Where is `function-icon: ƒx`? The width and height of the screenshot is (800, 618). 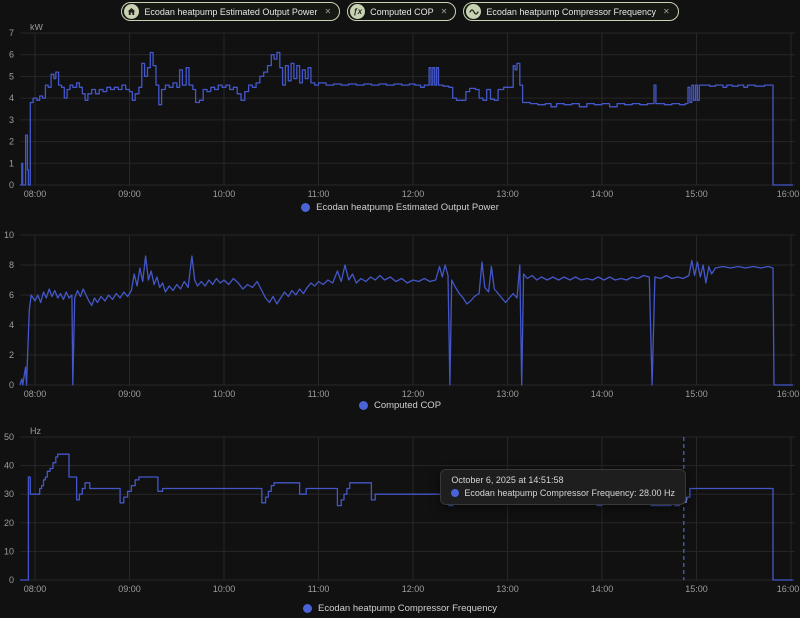 function-icon: ƒx is located at coordinates (358, 11).